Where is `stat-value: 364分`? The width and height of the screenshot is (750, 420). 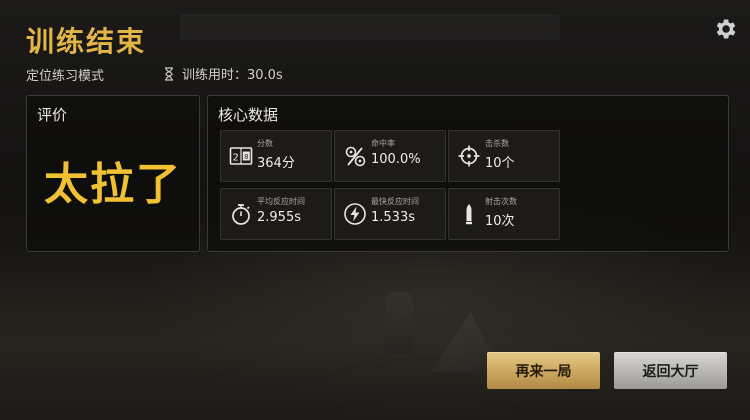
stat-value: 364分 is located at coordinates (276, 163).